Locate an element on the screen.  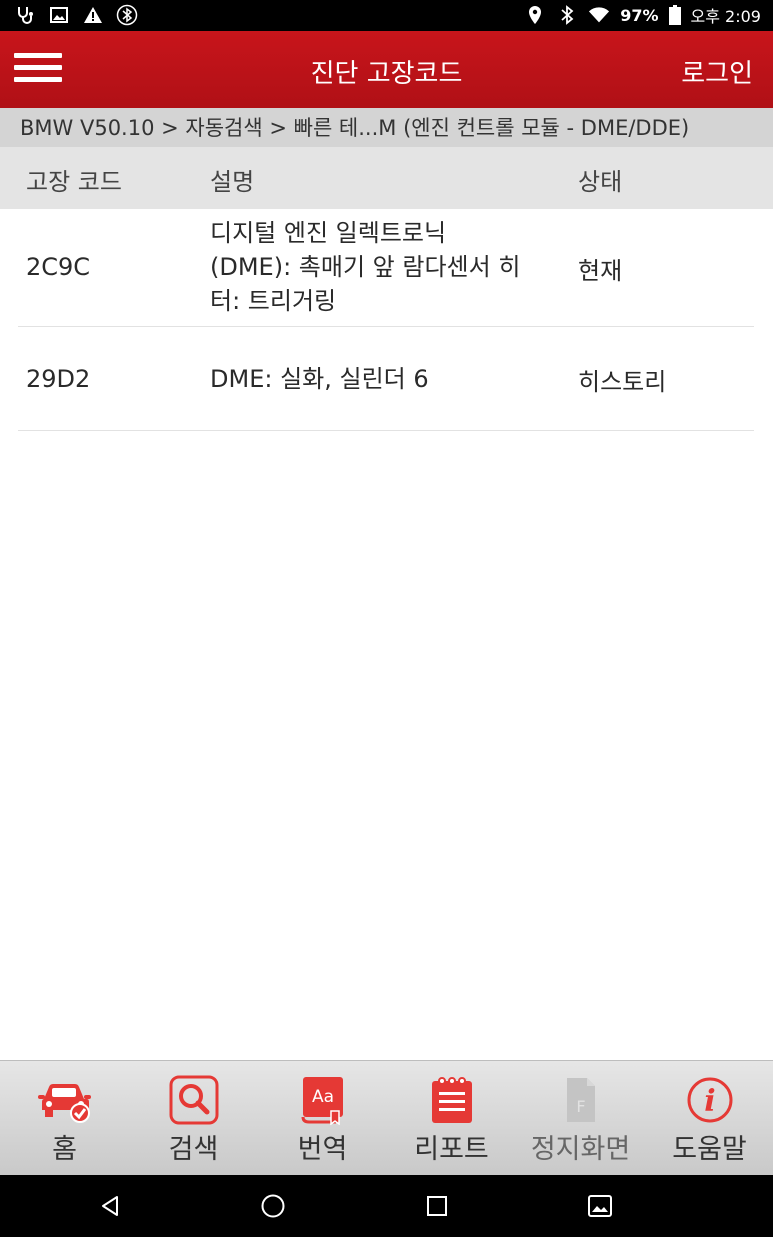
clock: 오후 2:09 is located at coordinates (725, 16).